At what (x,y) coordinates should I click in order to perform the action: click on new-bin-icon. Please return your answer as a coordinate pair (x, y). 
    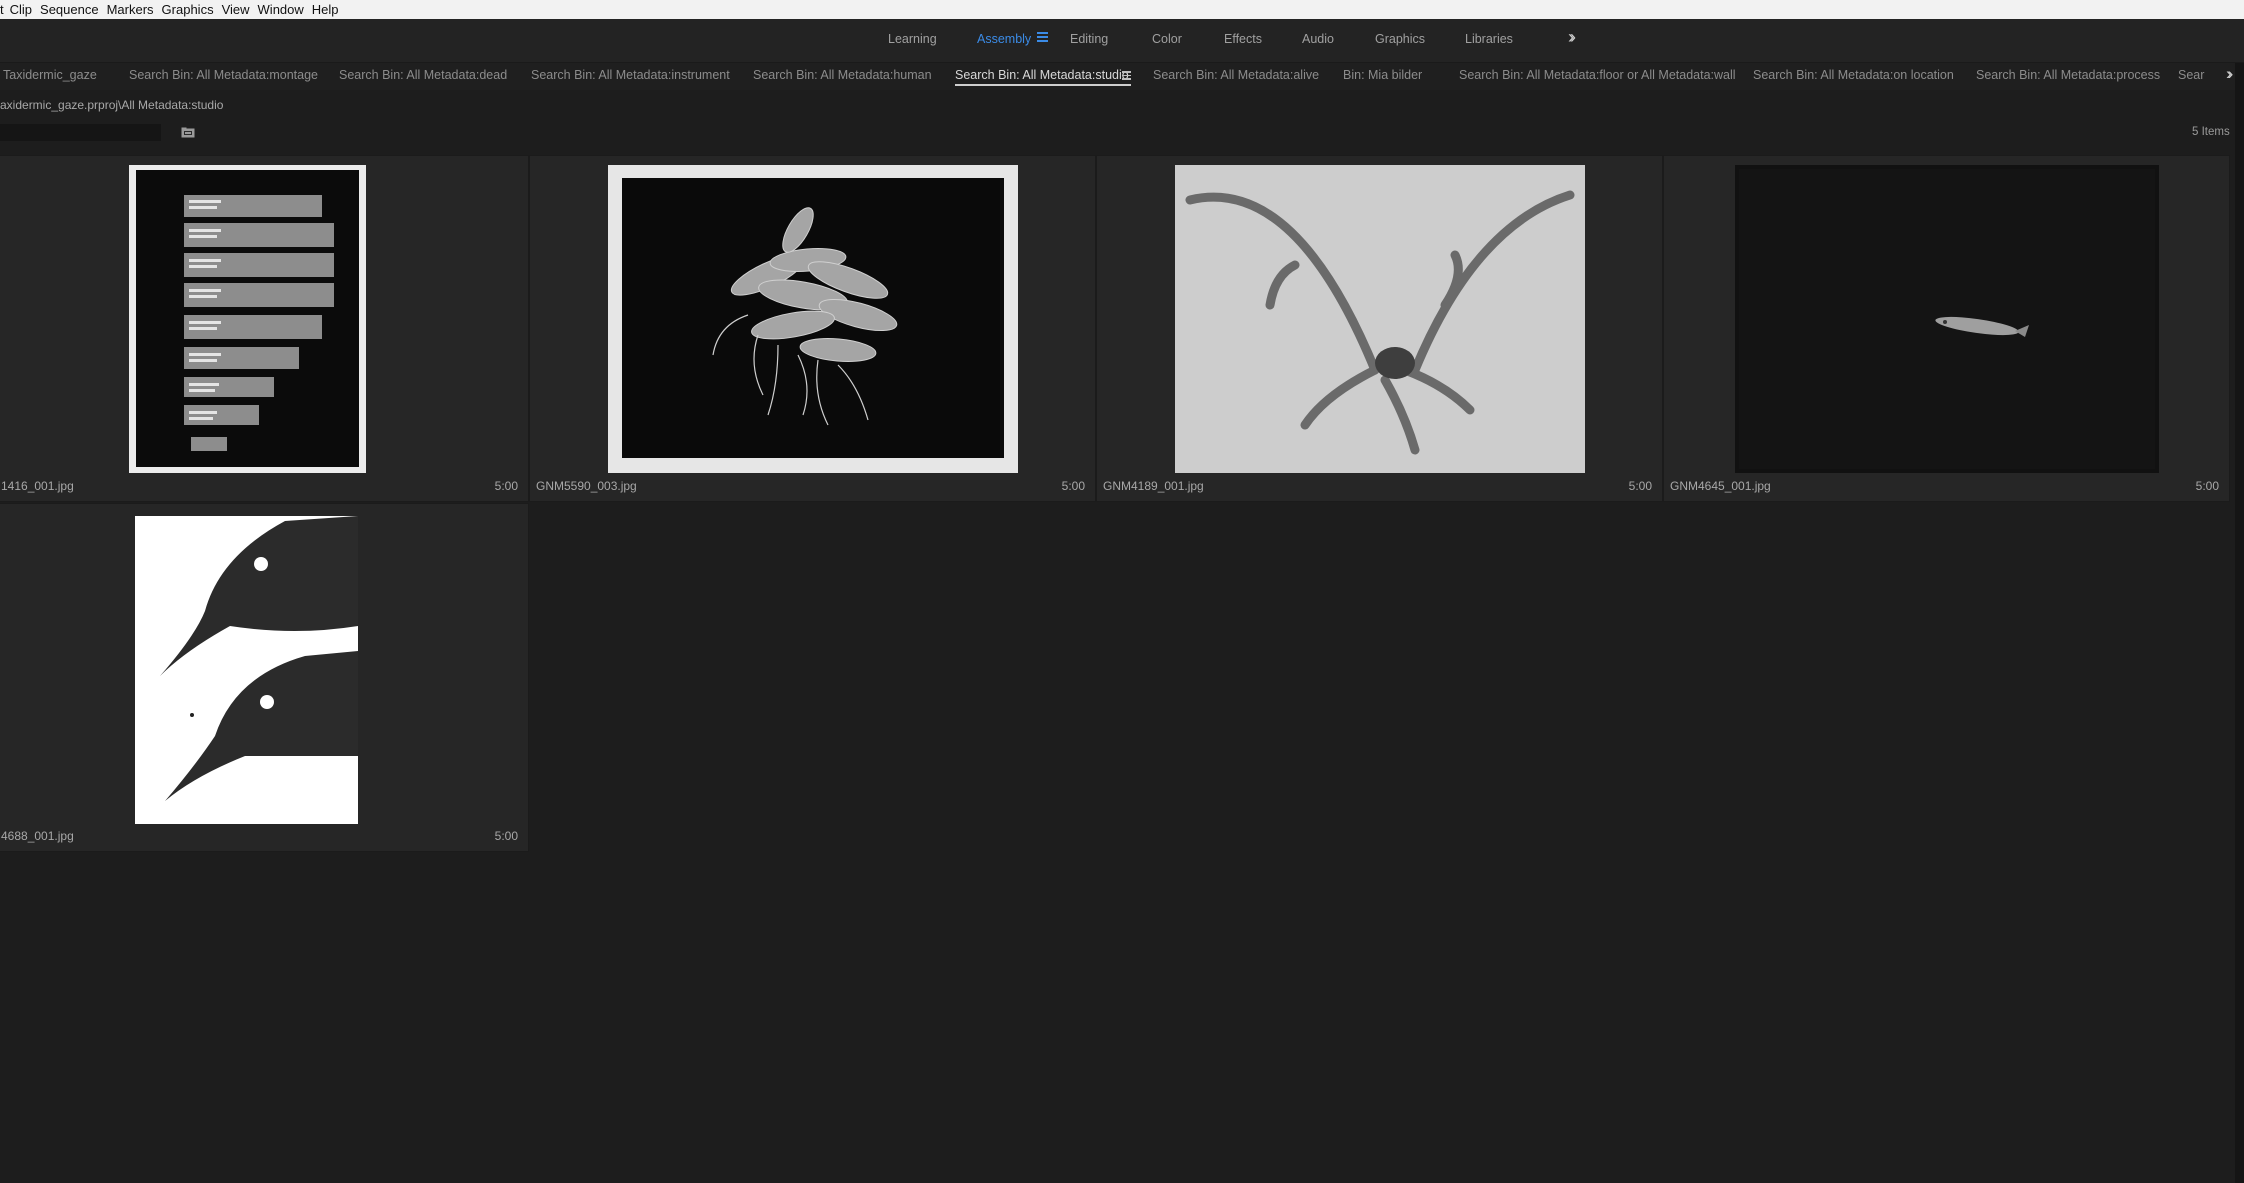
    Looking at the image, I should click on (188, 132).